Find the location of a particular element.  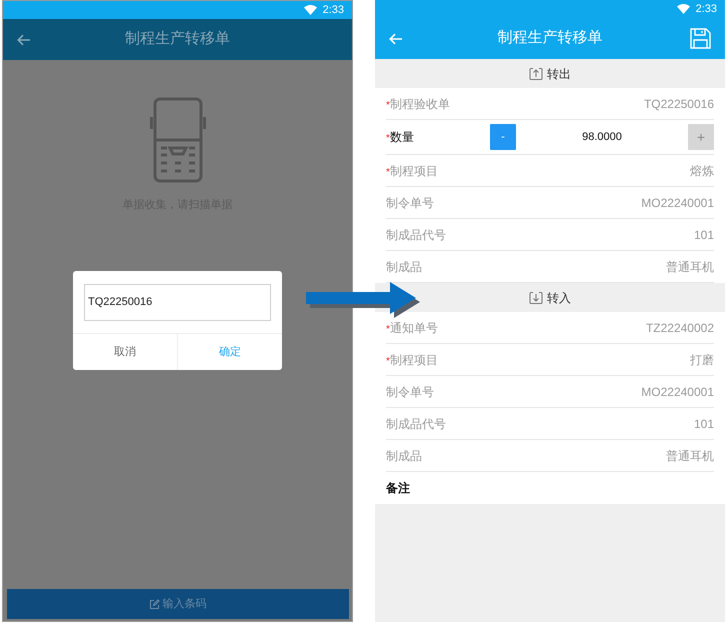

decrease-button: - is located at coordinates (503, 137).